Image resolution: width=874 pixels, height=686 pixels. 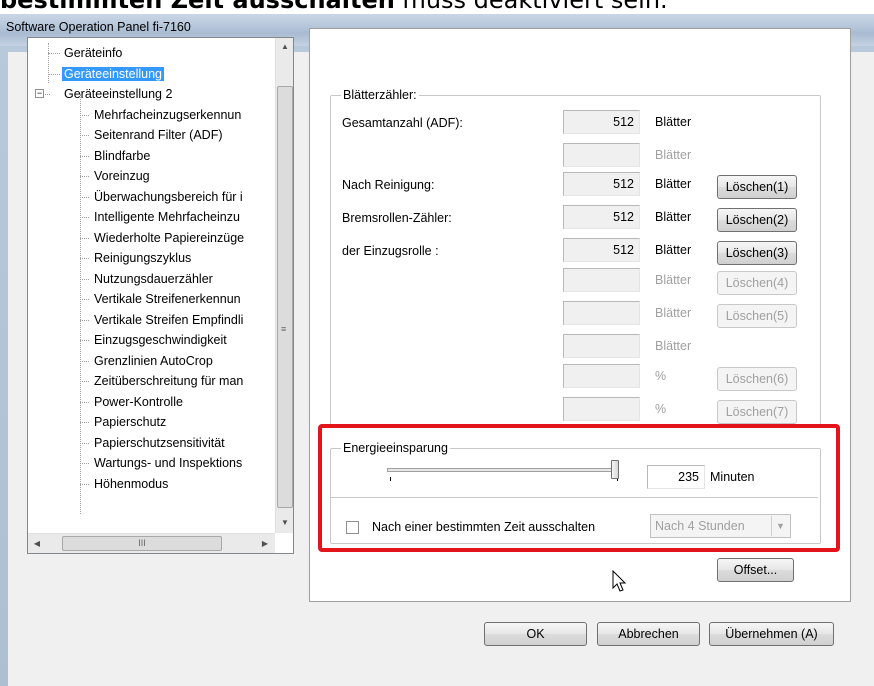 What do you see at coordinates (284, 523) in the screenshot?
I see `scroll-down-arrow-icon: ▼` at bounding box center [284, 523].